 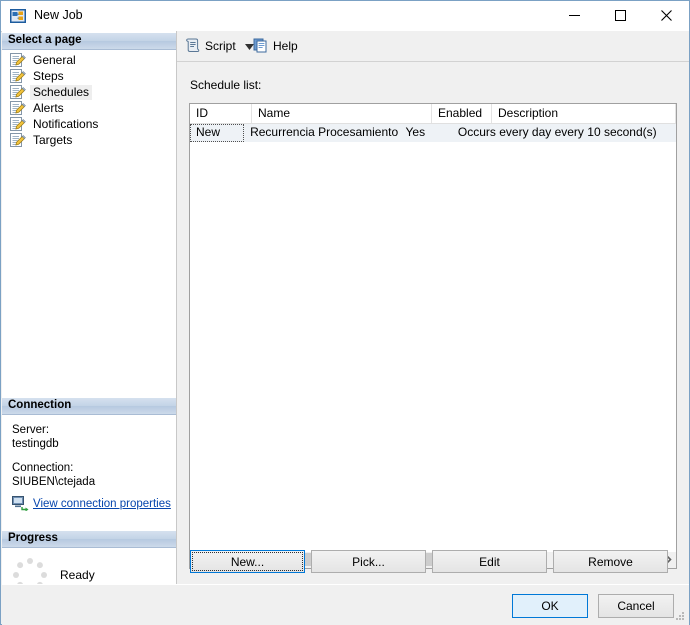 What do you see at coordinates (680, 616) in the screenshot?
I see `resize-grip-icon` at bounding box center [680, 616].